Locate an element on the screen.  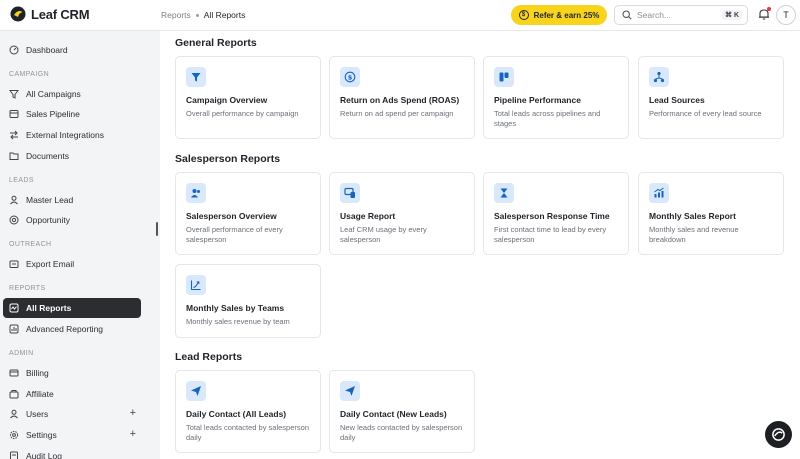
support-logo-icon is located at coordinates (778, 434).